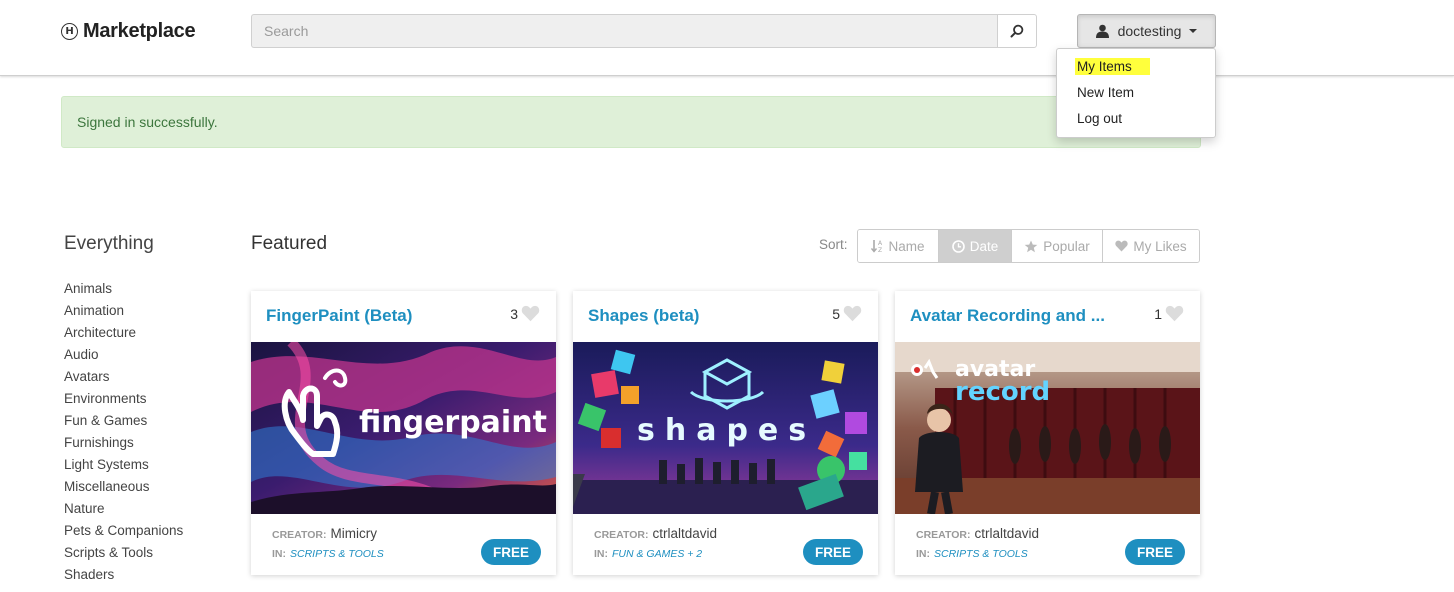 The height and width of the screenshot is (592, 1454). I want to click on category-item-scripts-tools: Scripts & Tools, so click(123, 555).